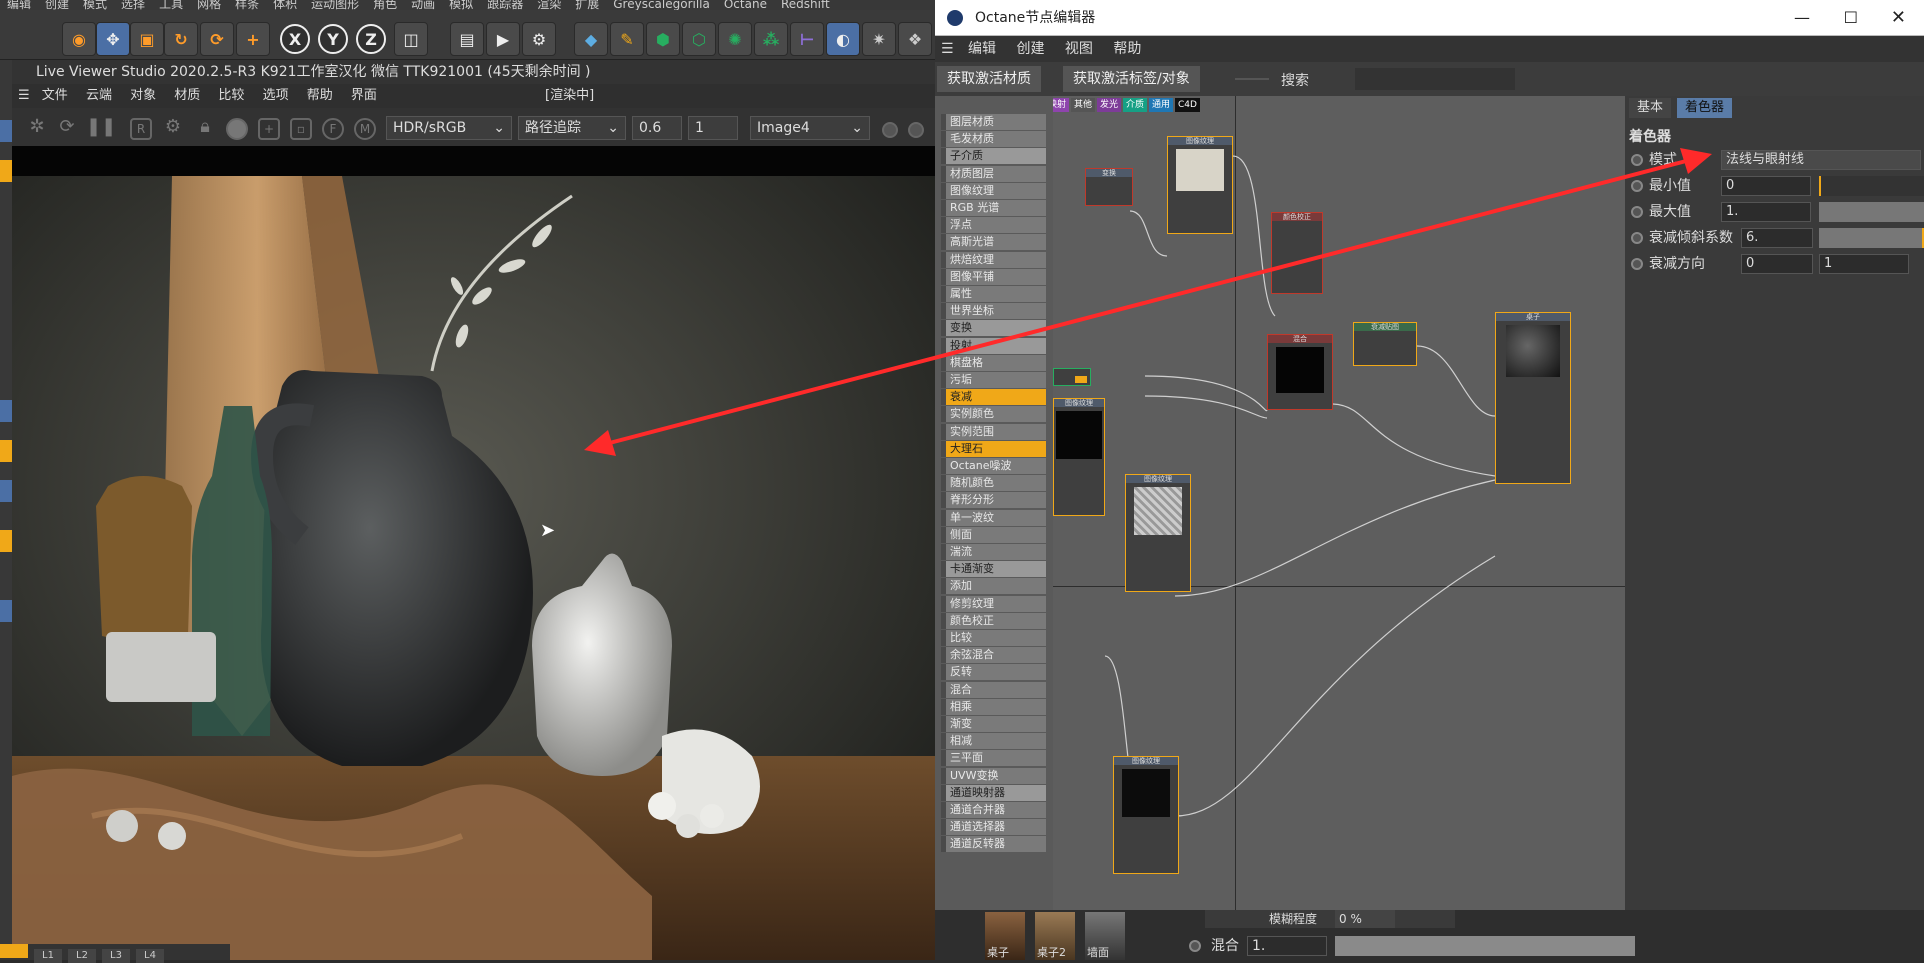  What do you see at coordinates (1072, 377) in the screenshot?
I see `rgb-color-node` at bounding box center [1072, 377].